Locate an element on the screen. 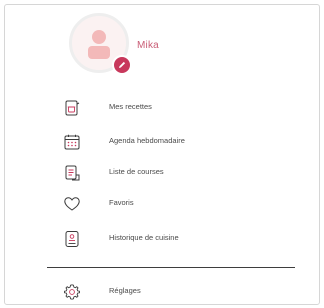 Image resolution: width=324 pixels, height=308 pixels. edit-avatar-button is located at coordinates (122, 65).